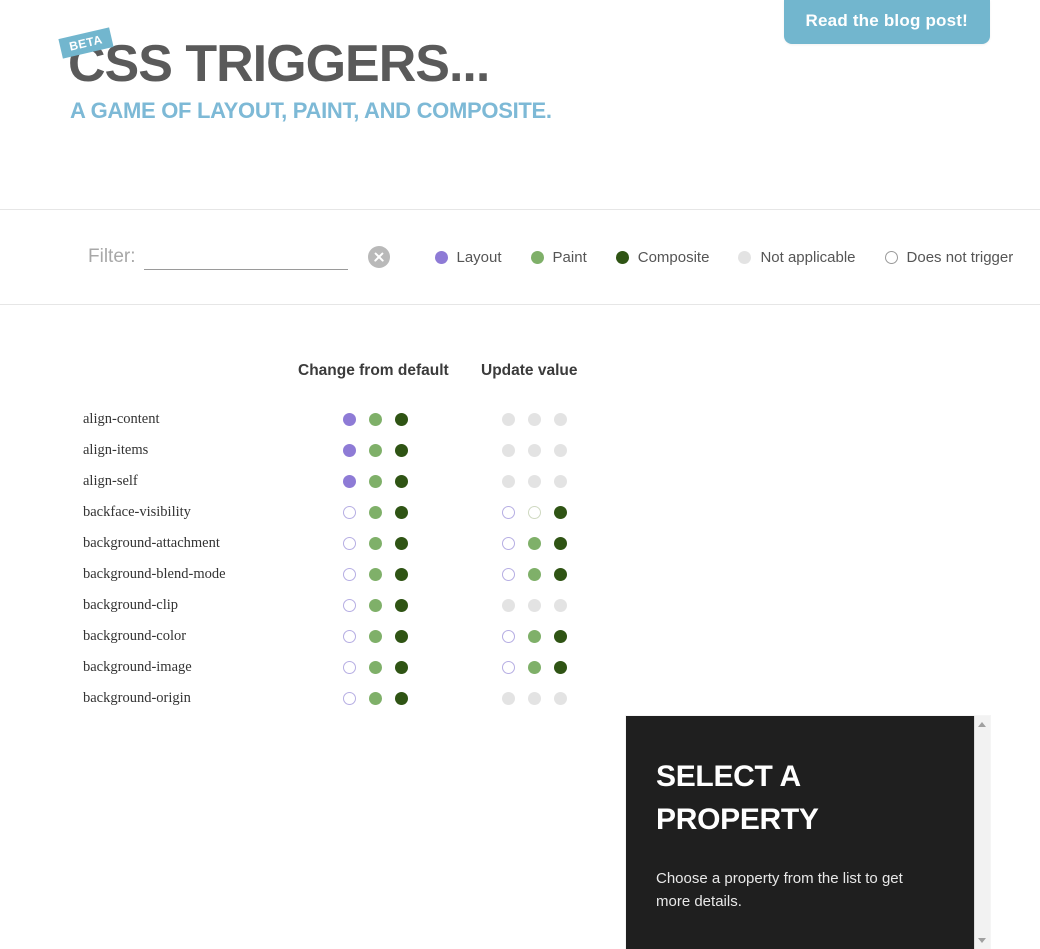 The height and width of the screenshot is (949, 1040). What do you see at coordinates (891, 257) in the screenshot?
I see `does-not-trigger-dot-icon` at bounding box center [891, 257].